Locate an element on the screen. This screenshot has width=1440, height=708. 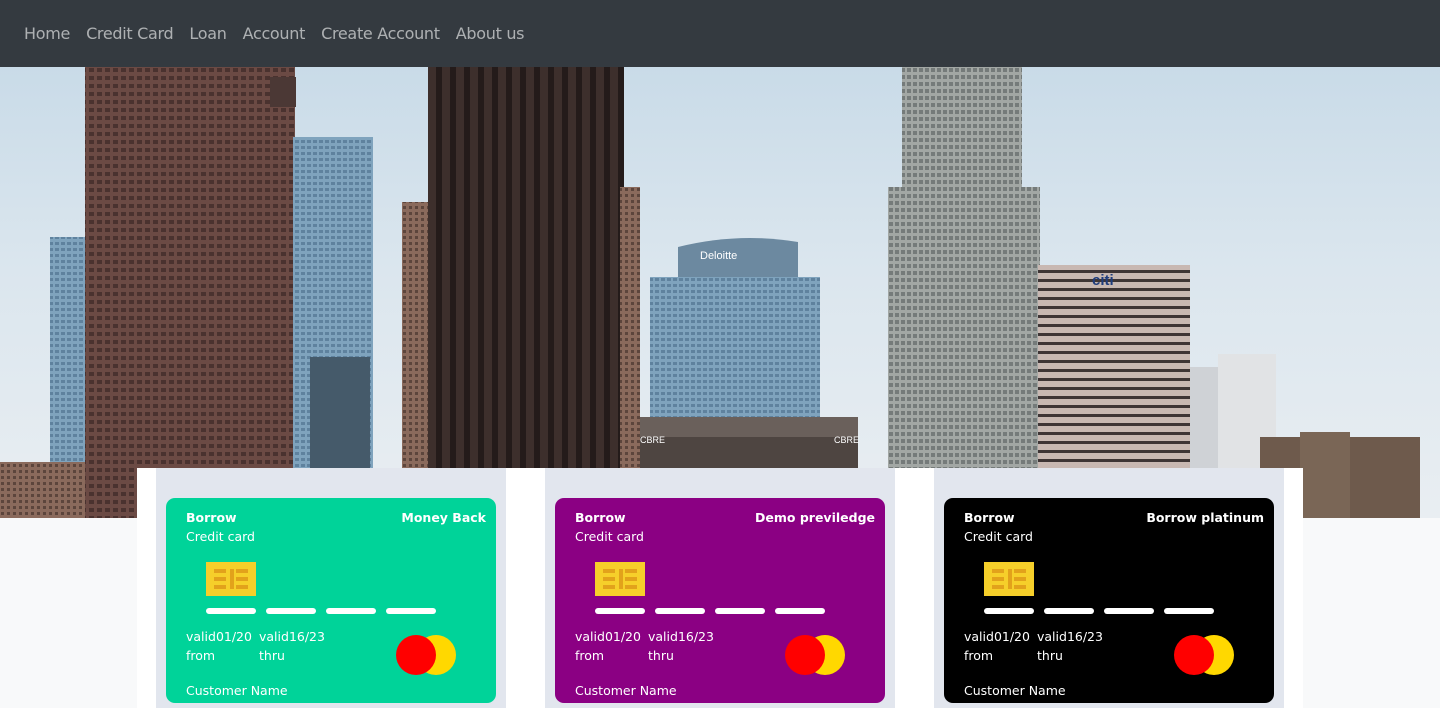
nav-credit-card-link: Credit Card is located at coordinates (129, 33).